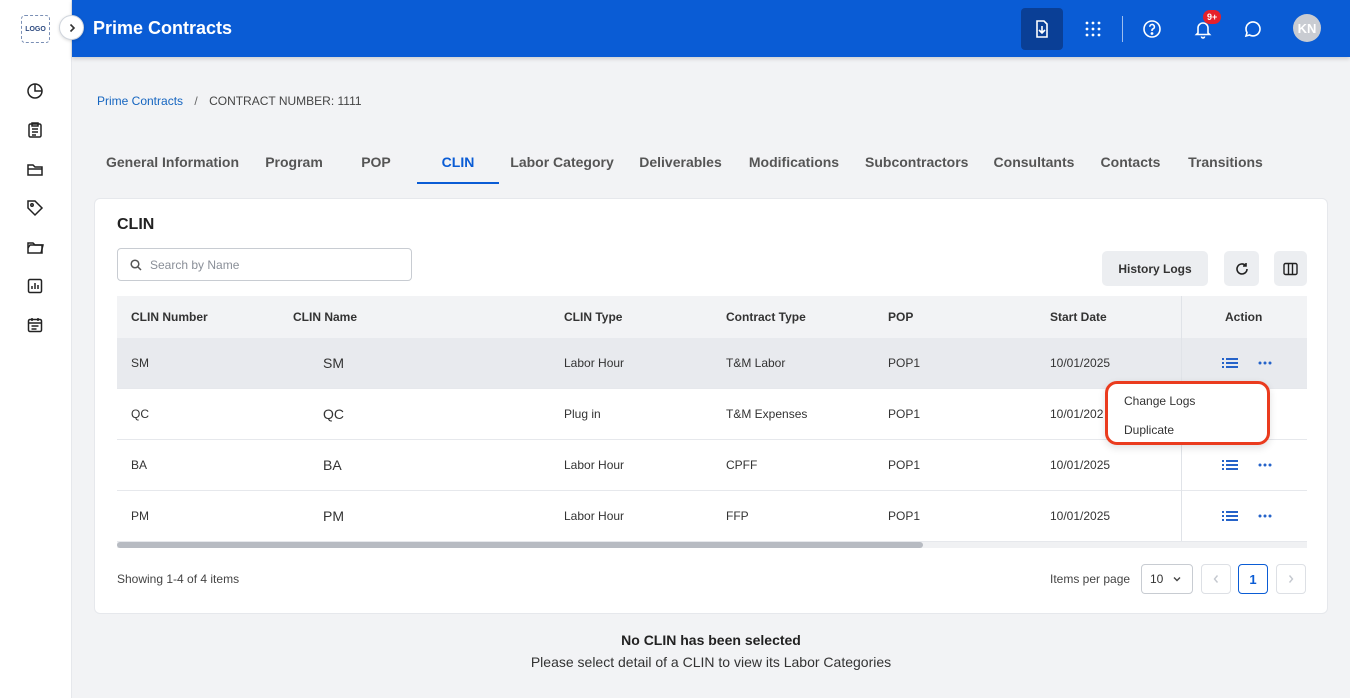 The width and height of the screenshot is (1350, 698). Describe the element at coordinates (140, 414) in the screenshot. I see `cell-clin-number: QC` at that location.